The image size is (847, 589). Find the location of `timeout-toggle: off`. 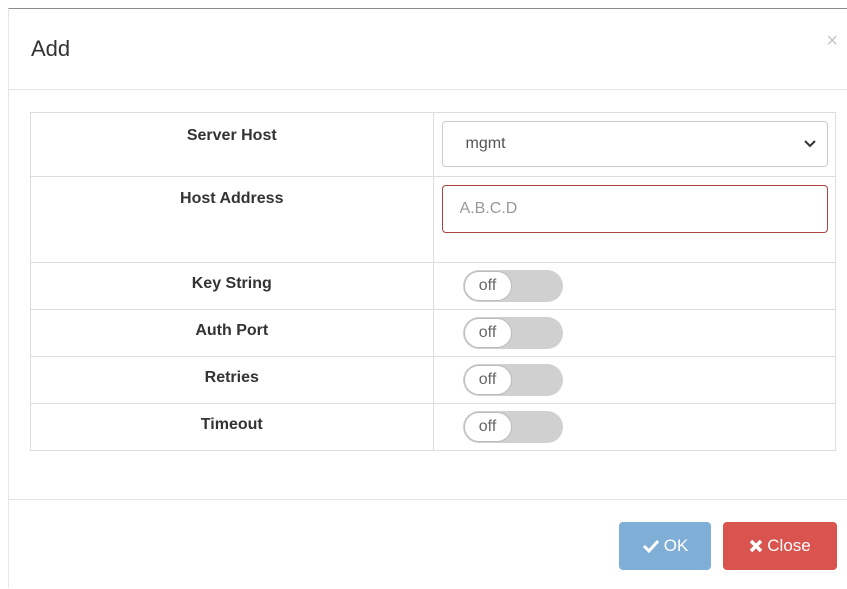

timeout-toggle: off is located at coordinates (512, 427).